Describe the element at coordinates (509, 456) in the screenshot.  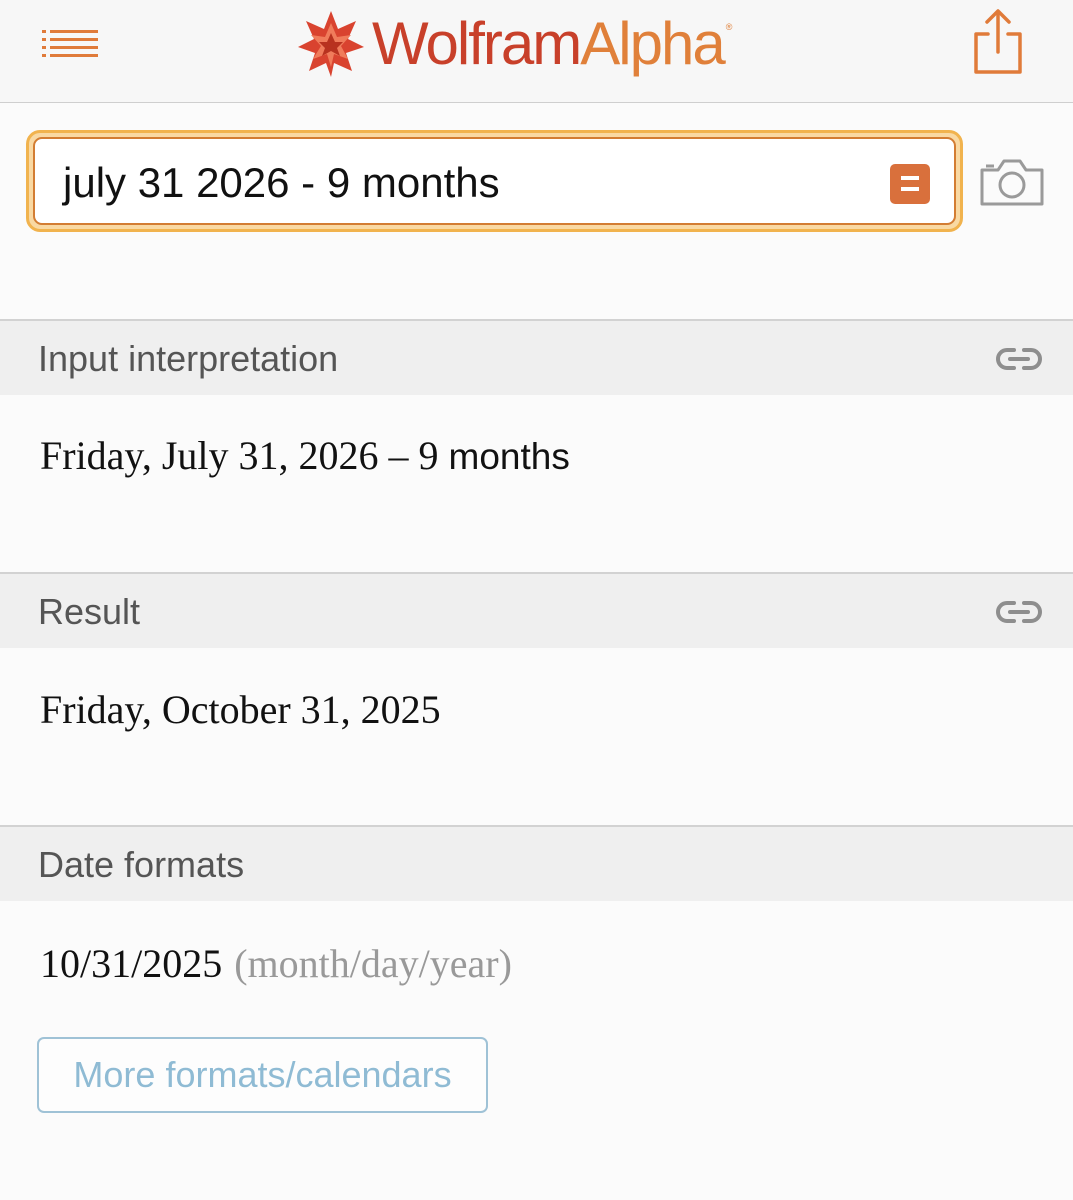
I see `interpretation-unit-text: months` at that location.